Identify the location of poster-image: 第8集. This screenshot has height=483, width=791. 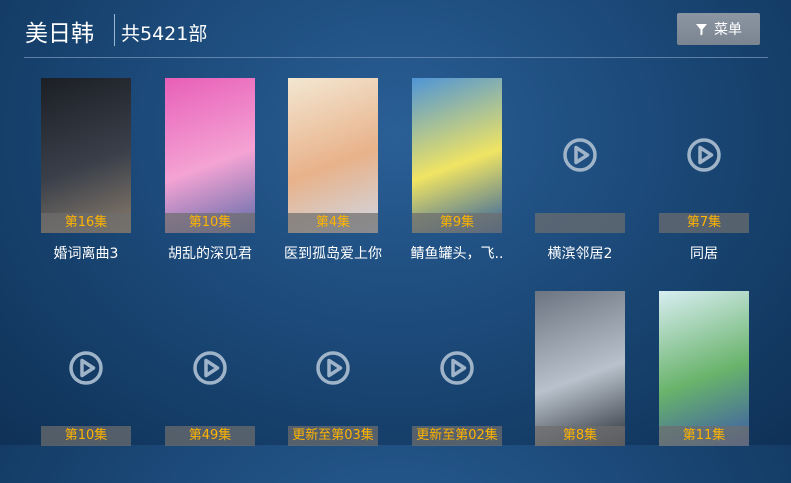
(580, 368).